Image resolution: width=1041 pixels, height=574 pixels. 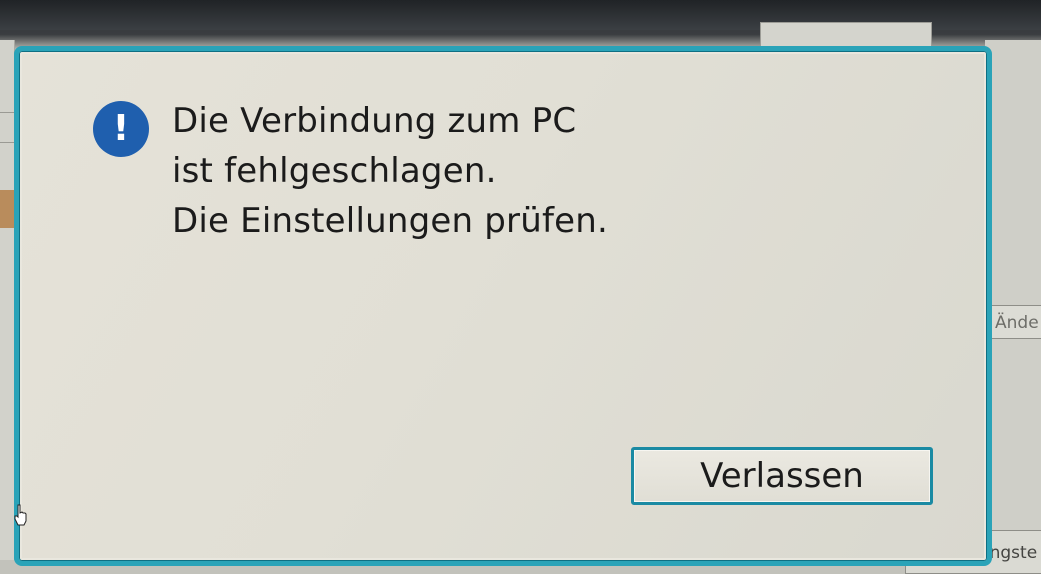 What do you see at coordinates (20, 515) in the screenshot?
I see `hand-cursor-icon` at bounding box center [20, 515].